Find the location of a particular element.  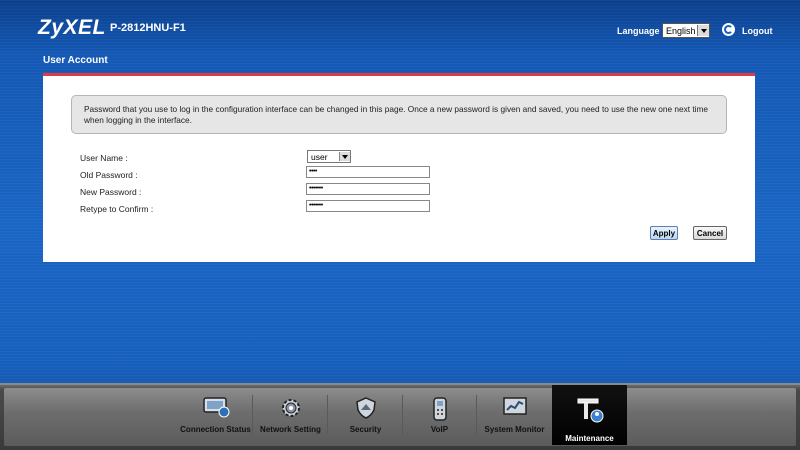

tab-label: Connection Status is located at coordinates (215, 429).